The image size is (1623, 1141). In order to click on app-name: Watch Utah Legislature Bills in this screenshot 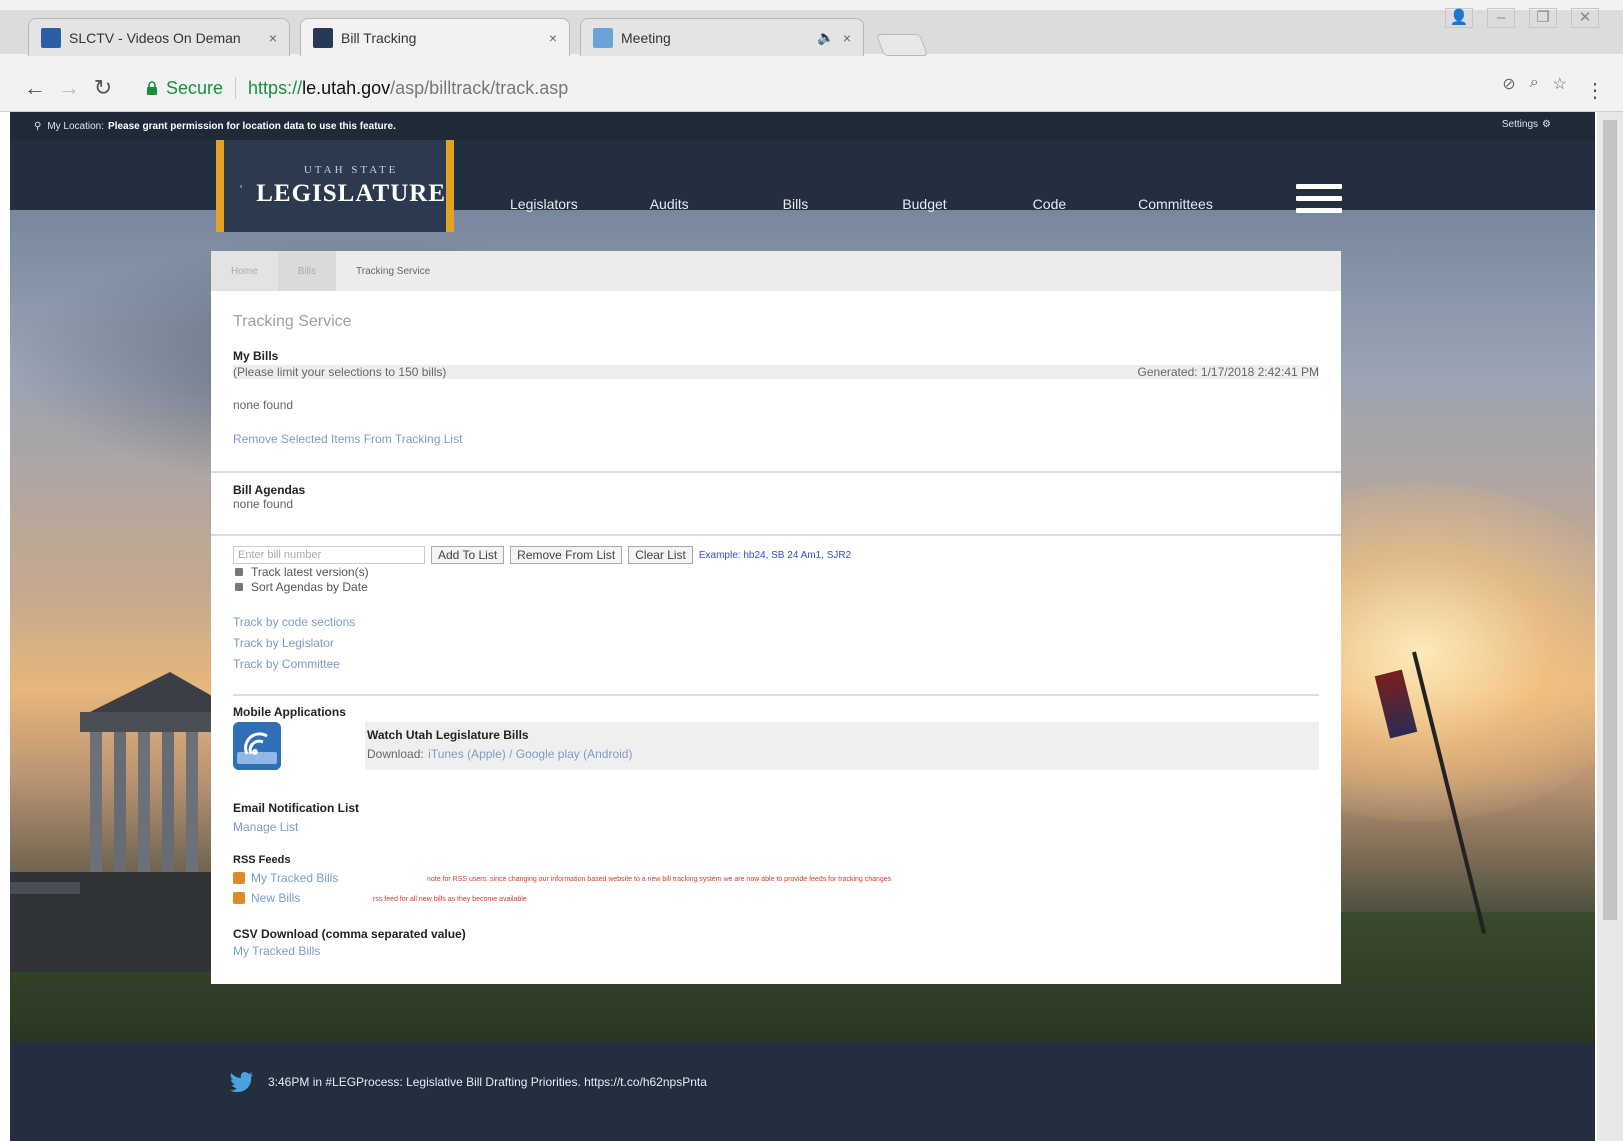, I will do `click(448, 735)`.